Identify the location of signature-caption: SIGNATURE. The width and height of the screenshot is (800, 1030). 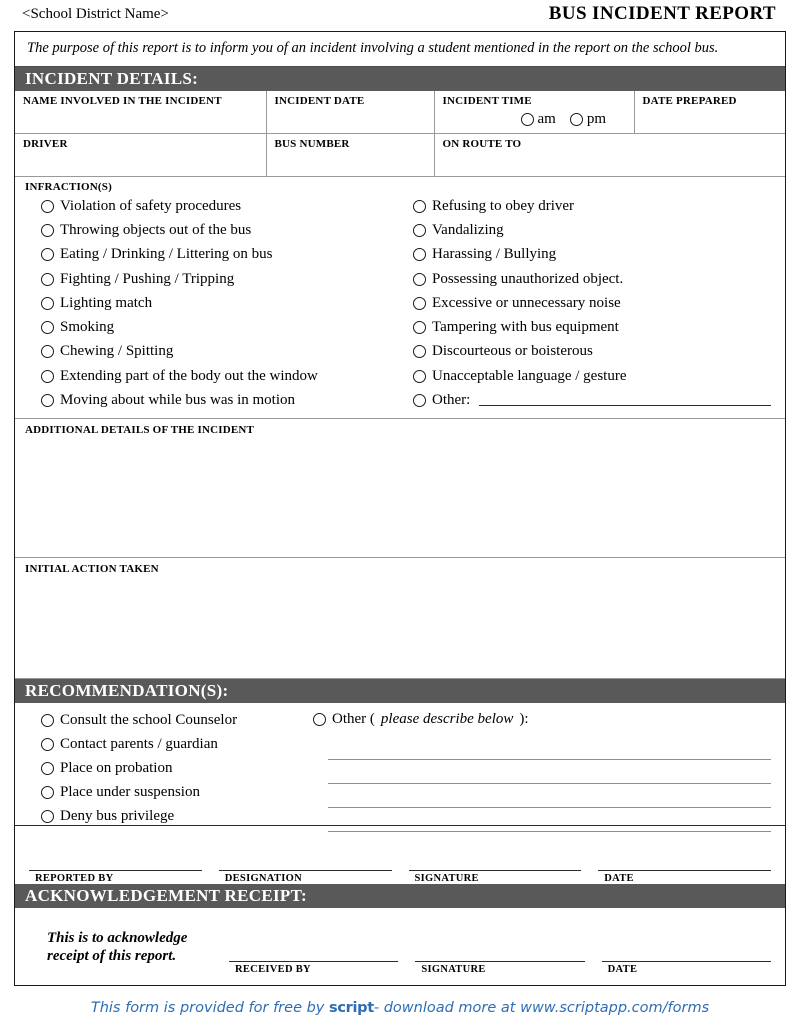
(453, 969).